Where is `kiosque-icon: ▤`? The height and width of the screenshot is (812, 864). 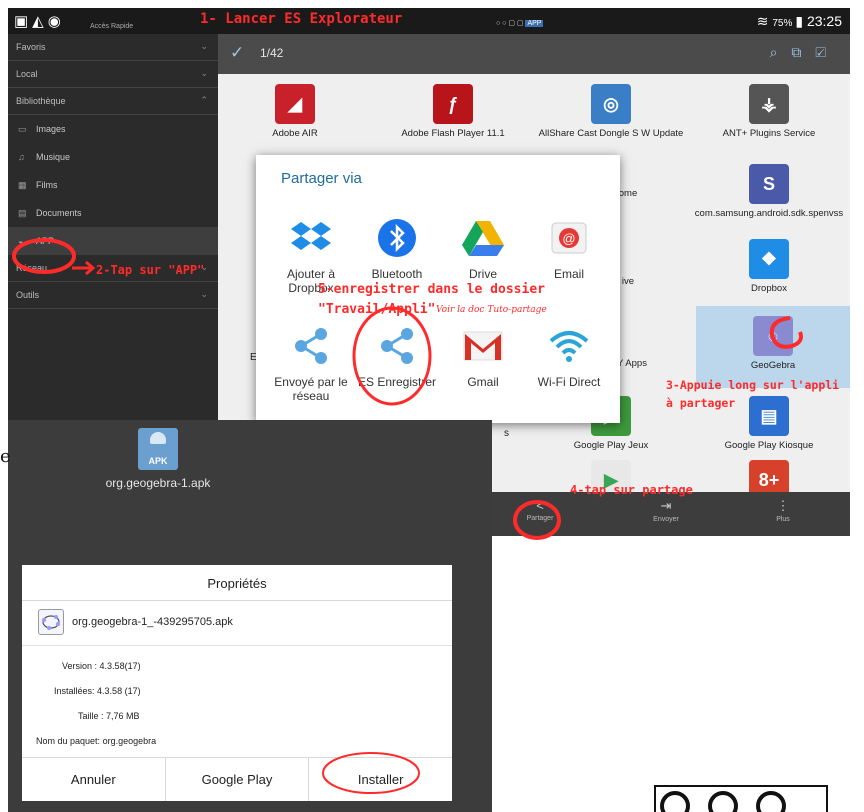
kiosque-icon: ▤ is located at coordinates (769, 416).